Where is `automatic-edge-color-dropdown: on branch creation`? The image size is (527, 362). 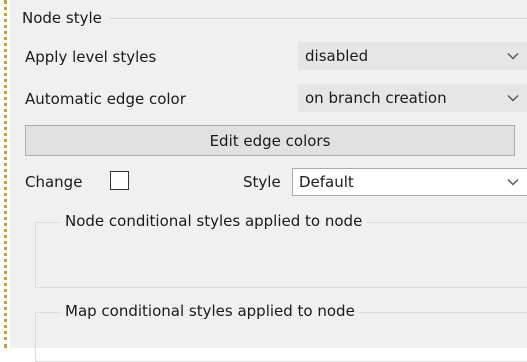 automatic-edge-color-dropdown: on branch creation is located at coordinates (412, 98).